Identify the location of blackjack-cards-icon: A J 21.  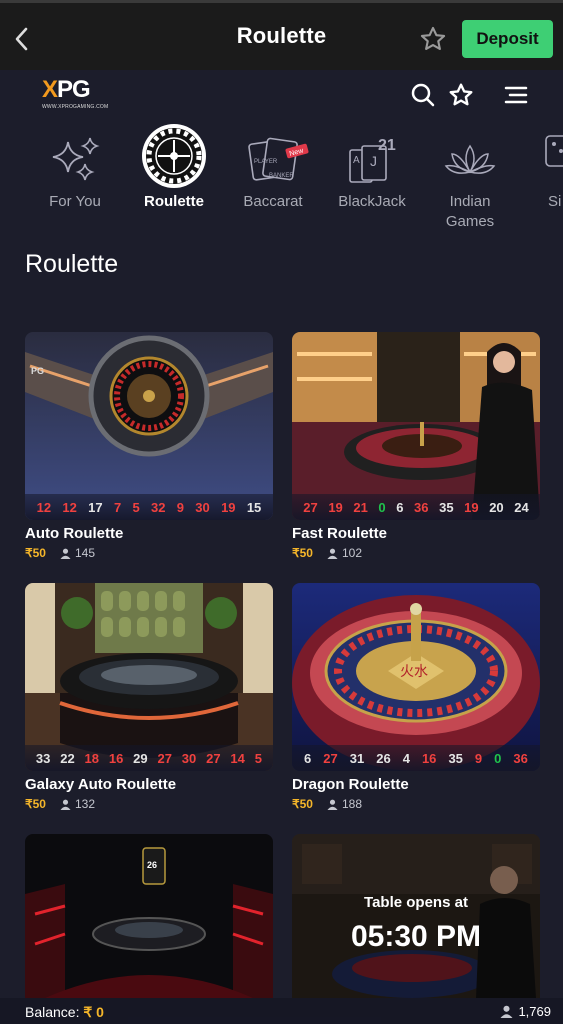
(372, 160).